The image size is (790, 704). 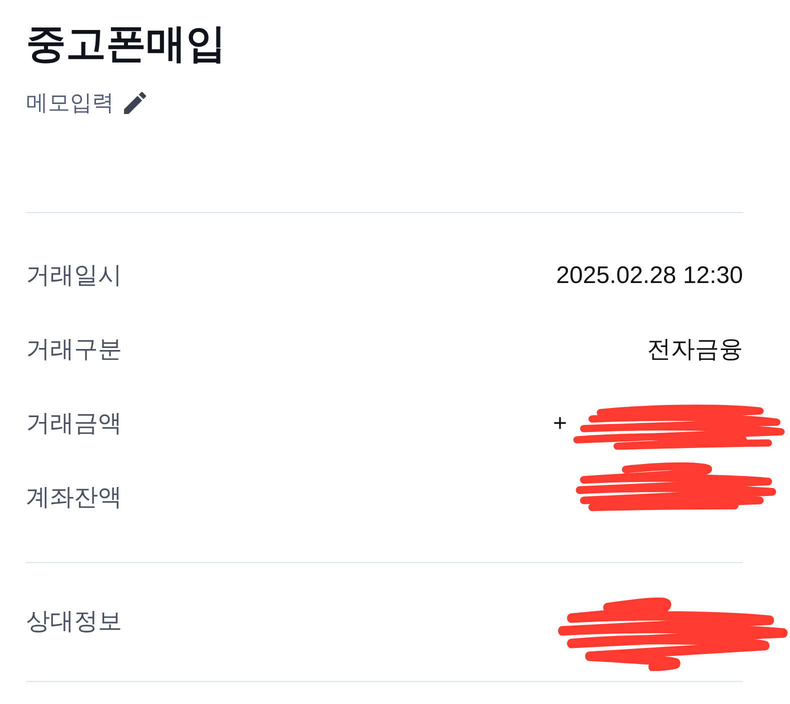 I want to click on field-label: 계좌잔액, so click(x=74, y=498).